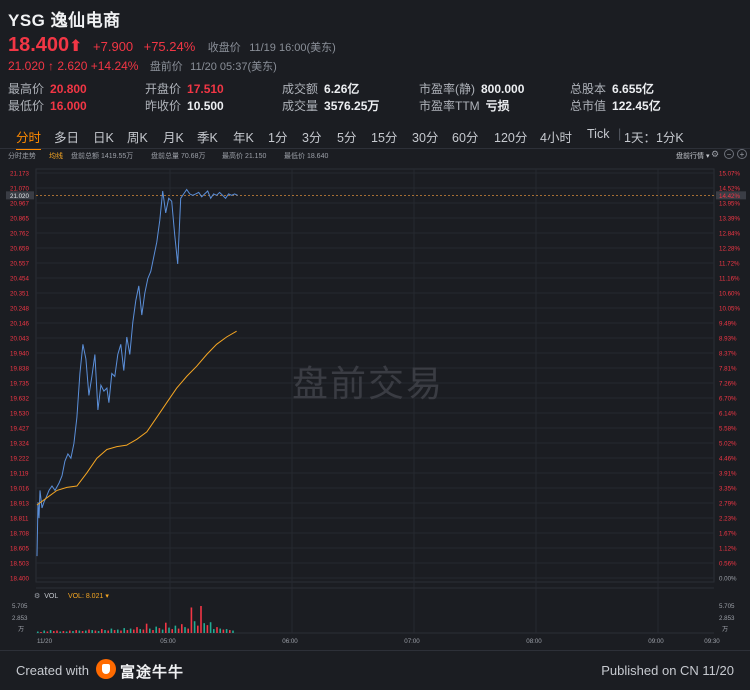 The image size is (750, 690). I want to click on volume-value: VOL: 8.021, so click(85, 596).